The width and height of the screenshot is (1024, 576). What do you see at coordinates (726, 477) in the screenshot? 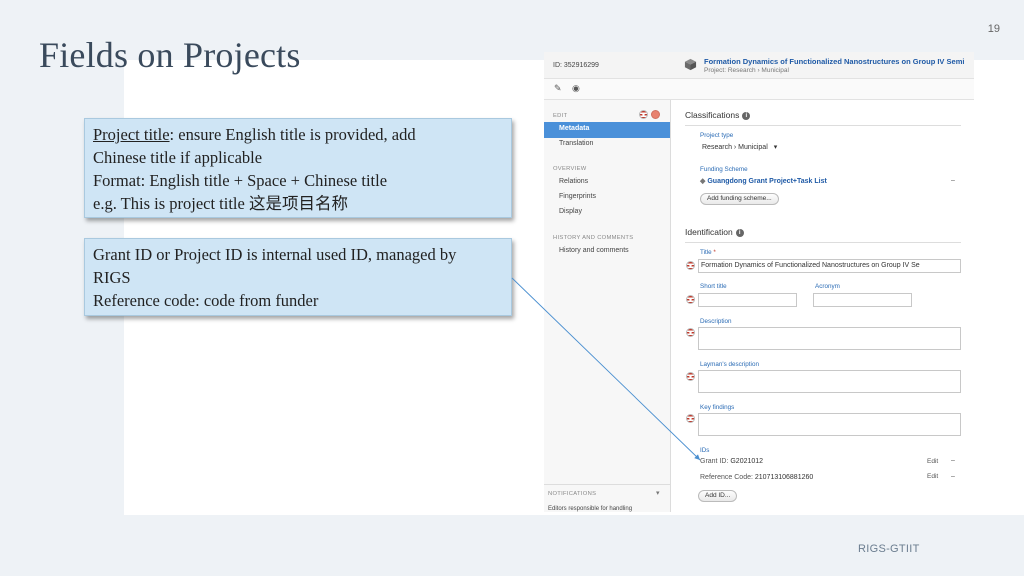
I see `reference-code-label: Reference Code:` at bounding box center [726, 477].